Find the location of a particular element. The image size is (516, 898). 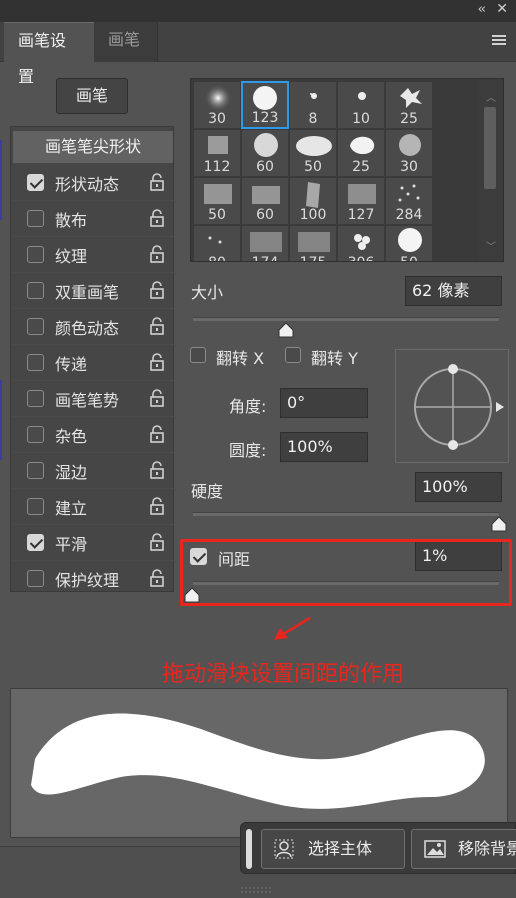

size-input: 62 像素 is located at coordinates (453, 291).